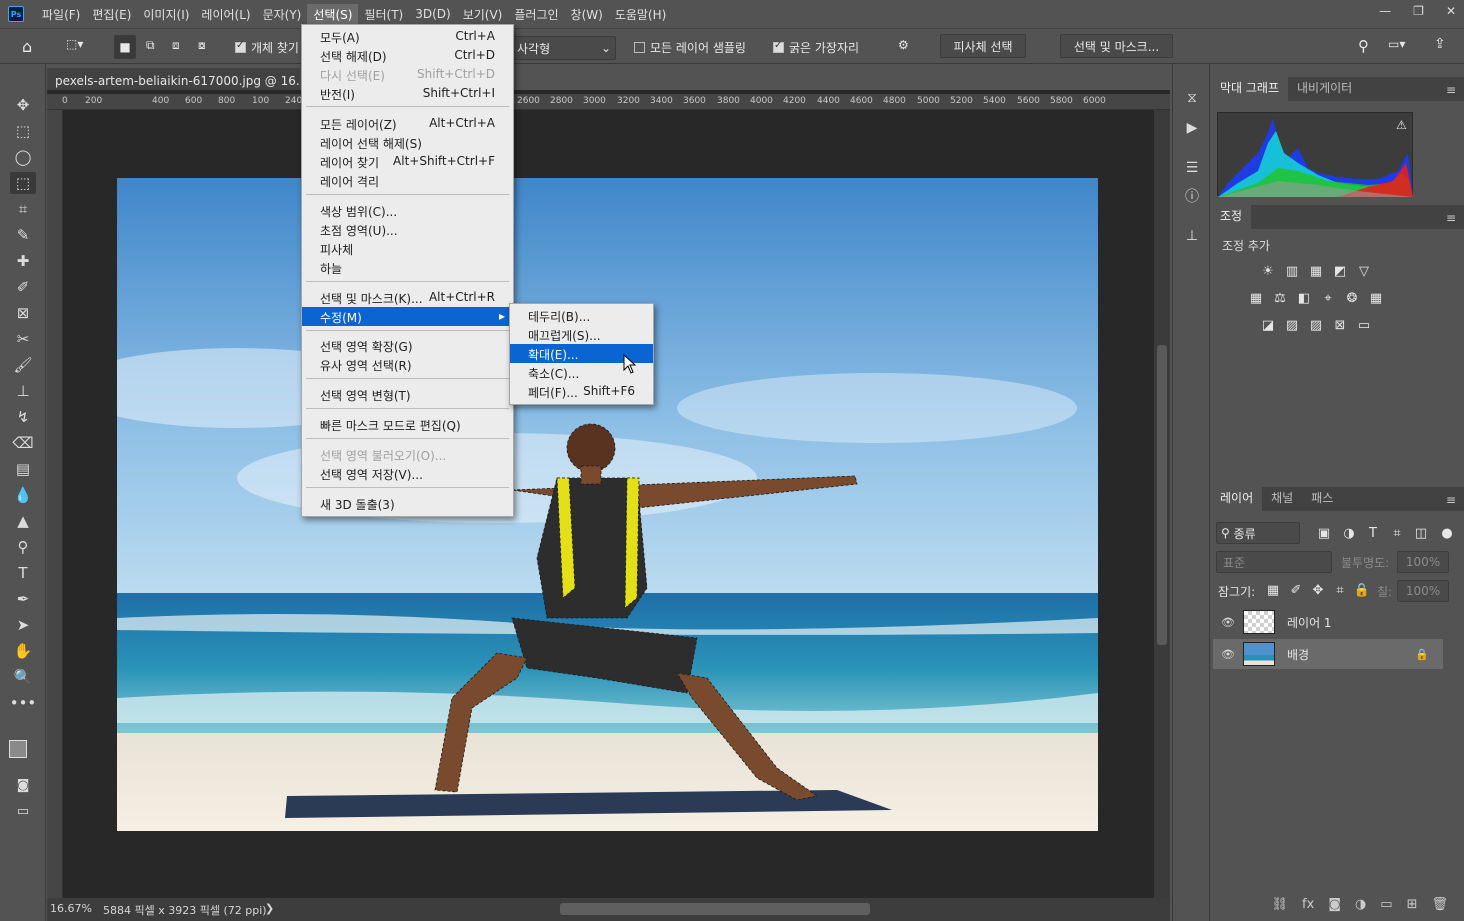 Image resolution: width=1464 pixels, height=921 pixels. Describe the element at coordinates (483, 14) in the screenshot. I see `menu-view: 보기(V)` at that location.